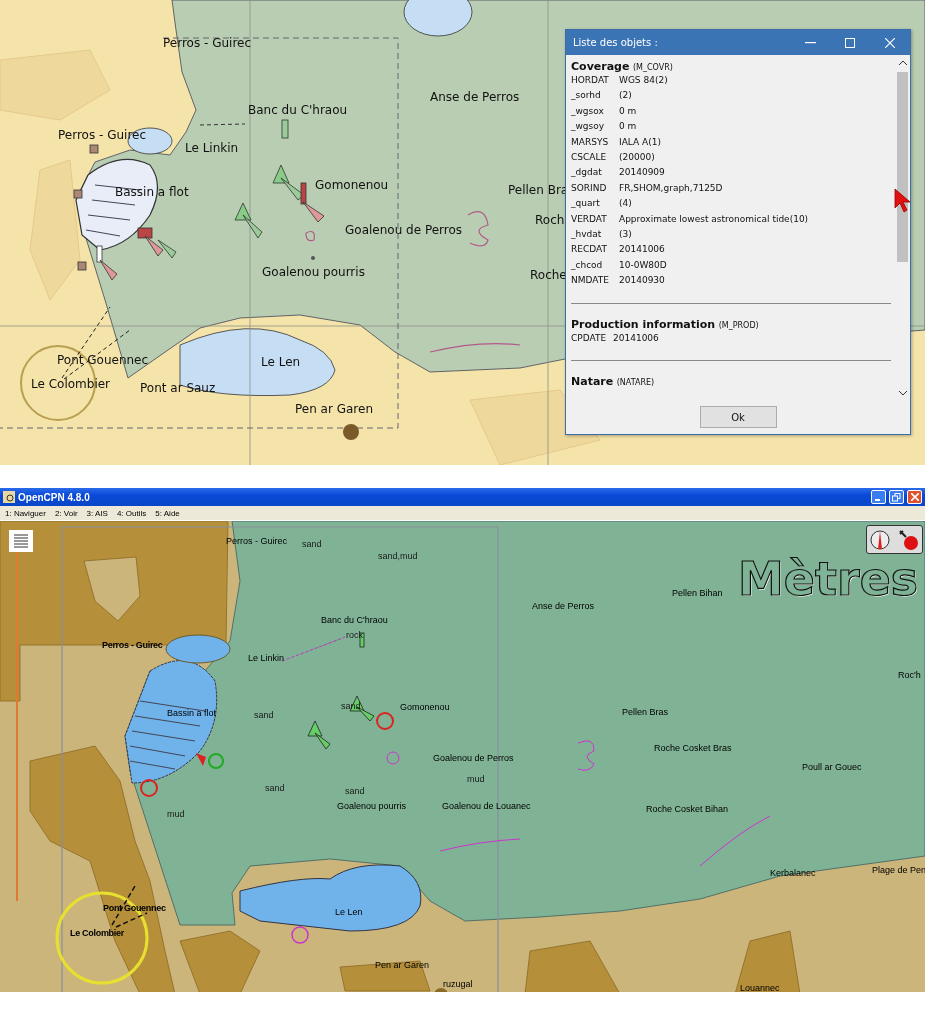  I want to click on chevron-up-icon, so click(902, 62).